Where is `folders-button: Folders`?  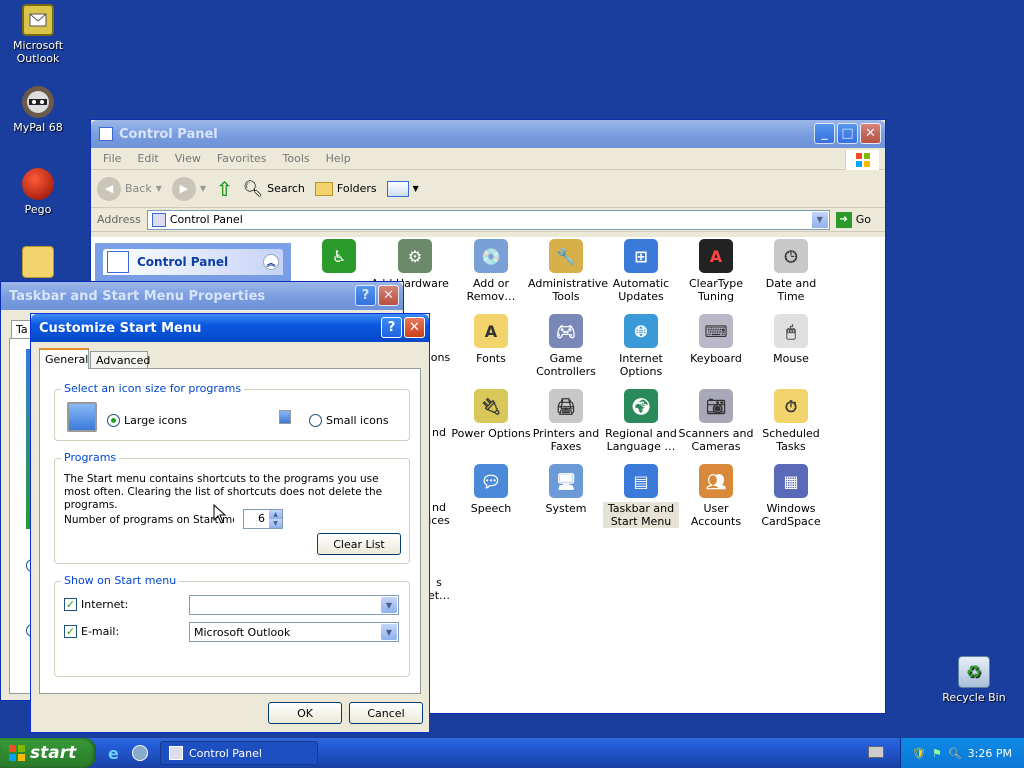
folders-button: Folders is located at coordinates (345, 188).